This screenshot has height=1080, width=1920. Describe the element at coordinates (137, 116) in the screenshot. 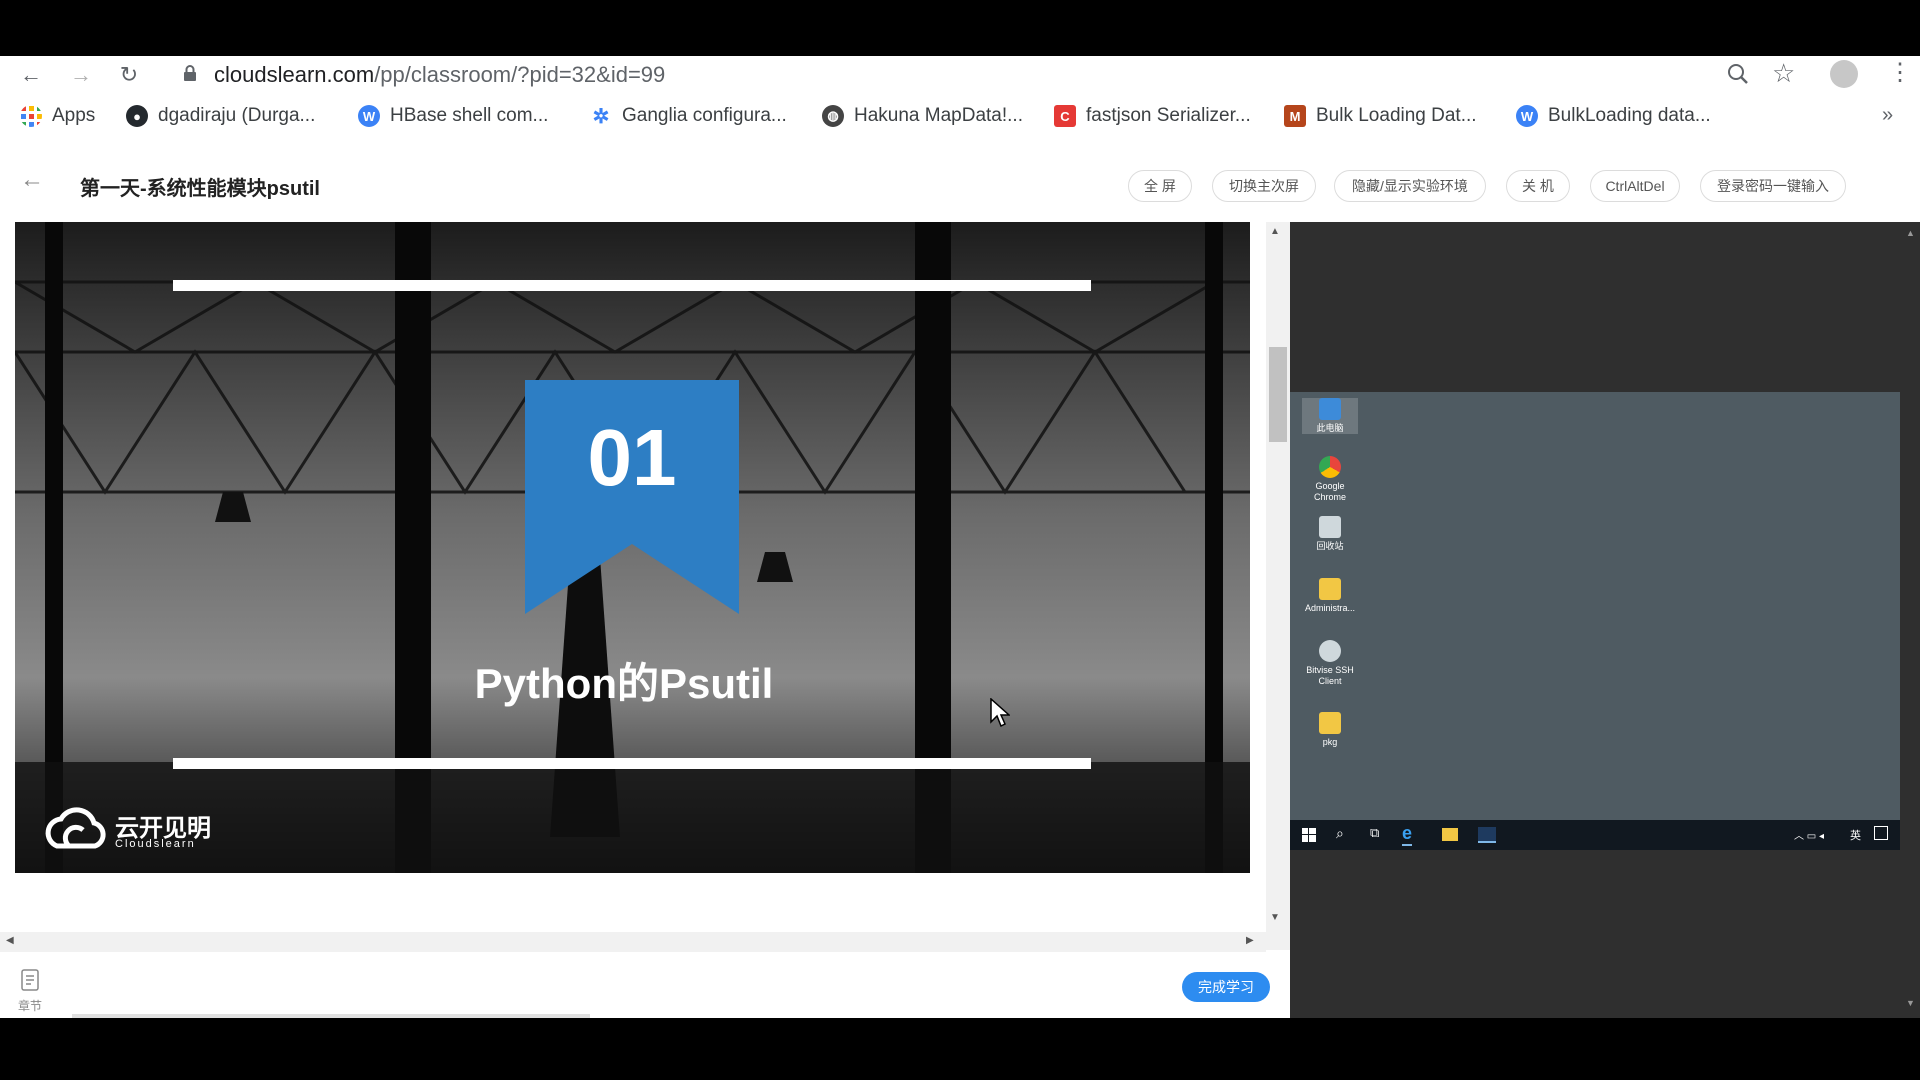

I see `github-icon: ●` at that location.